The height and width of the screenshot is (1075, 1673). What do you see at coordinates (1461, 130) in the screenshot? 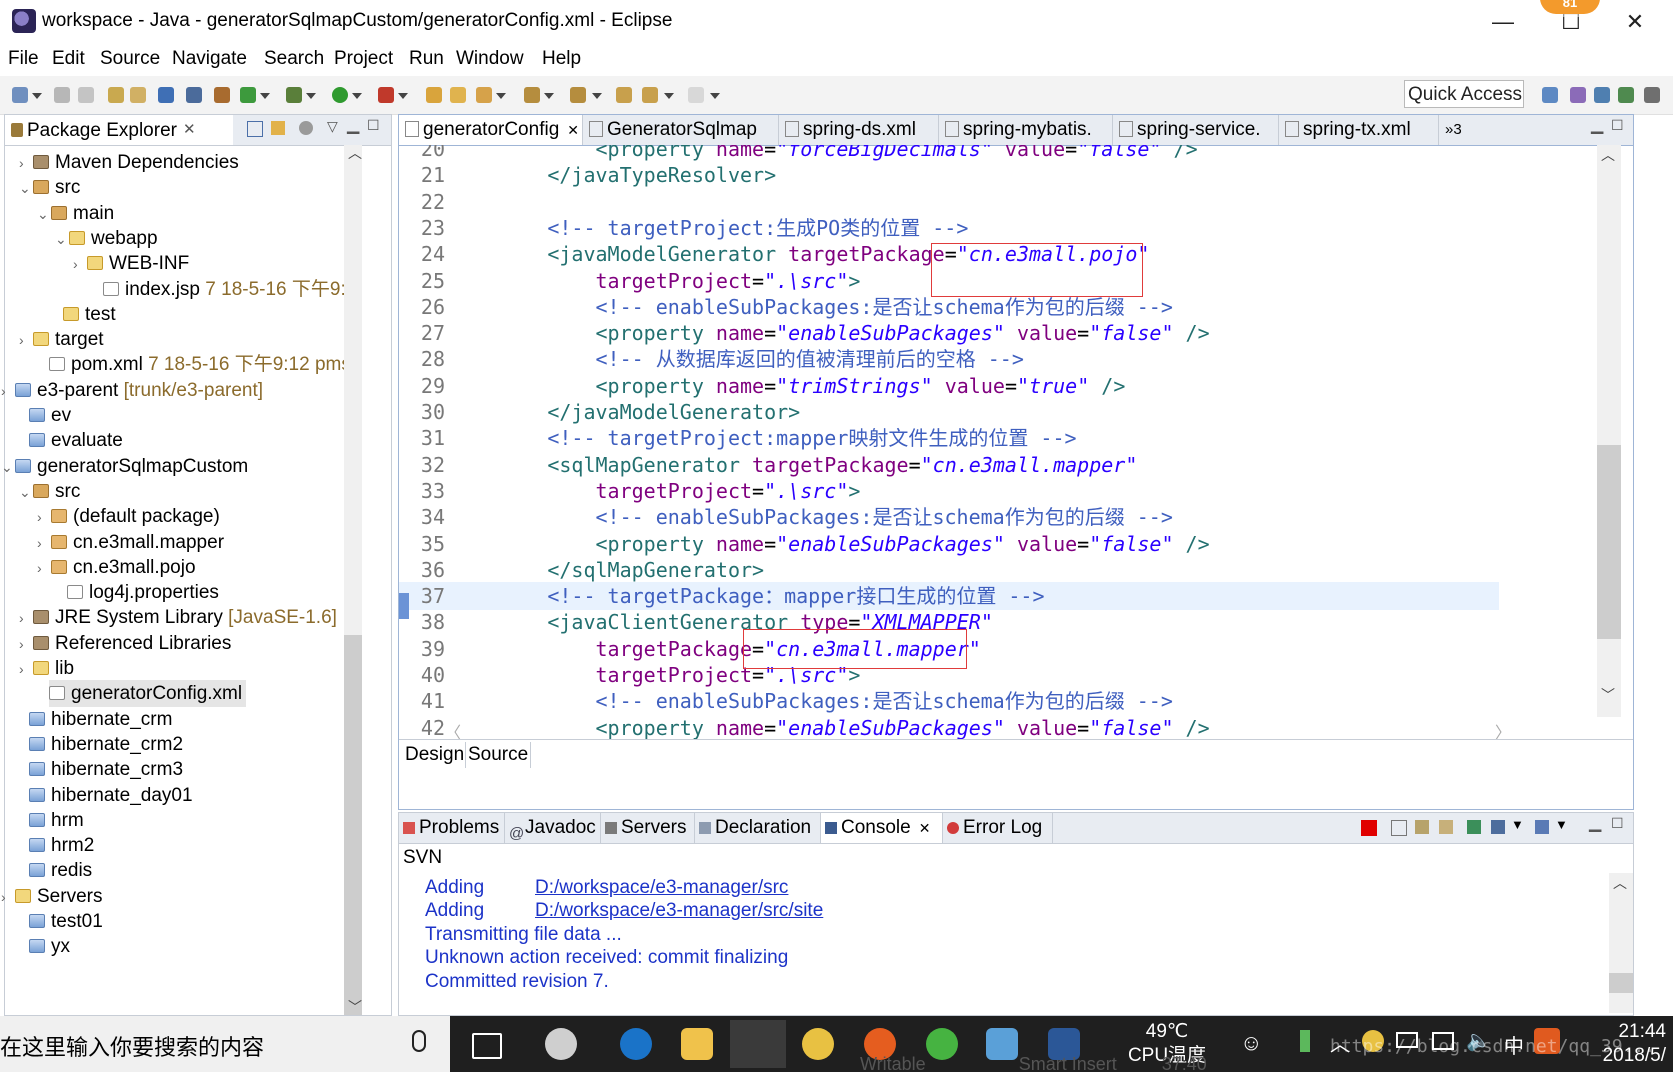
I see `more-tabs-button: »3` at bounding box center [1461, 130].